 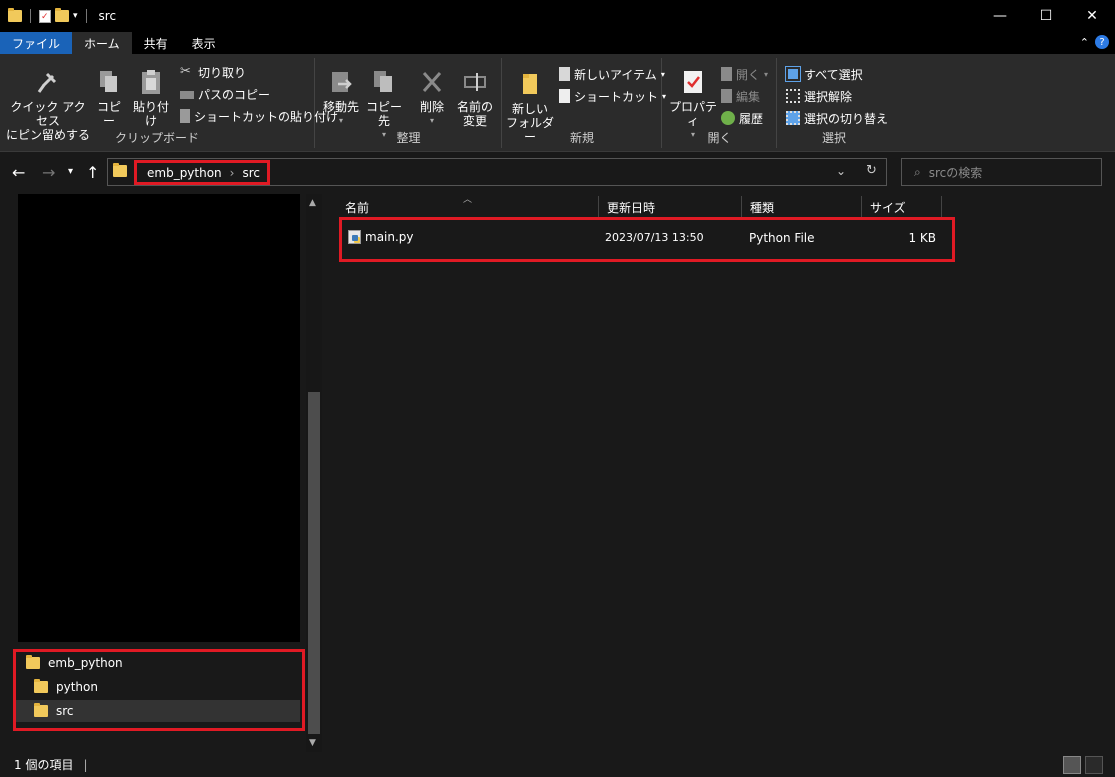 I want to click on new-item-button: 新しいアイテム ▾, so click(x=612, y=74).